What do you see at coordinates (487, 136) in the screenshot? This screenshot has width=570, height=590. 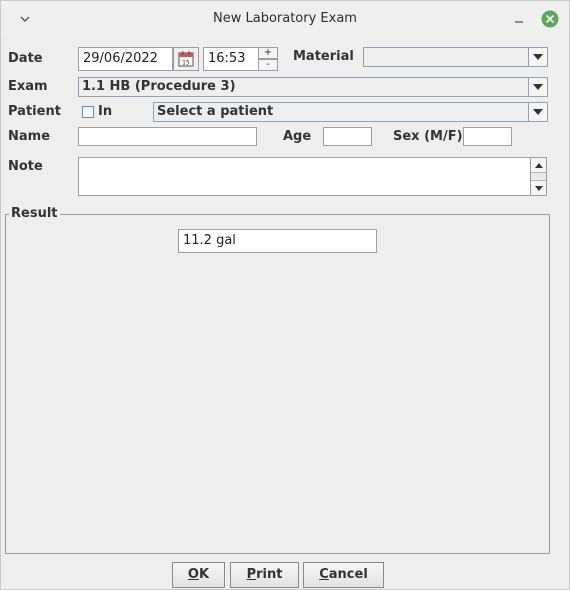 I see `sex-field` at bounding box center [487, 136].